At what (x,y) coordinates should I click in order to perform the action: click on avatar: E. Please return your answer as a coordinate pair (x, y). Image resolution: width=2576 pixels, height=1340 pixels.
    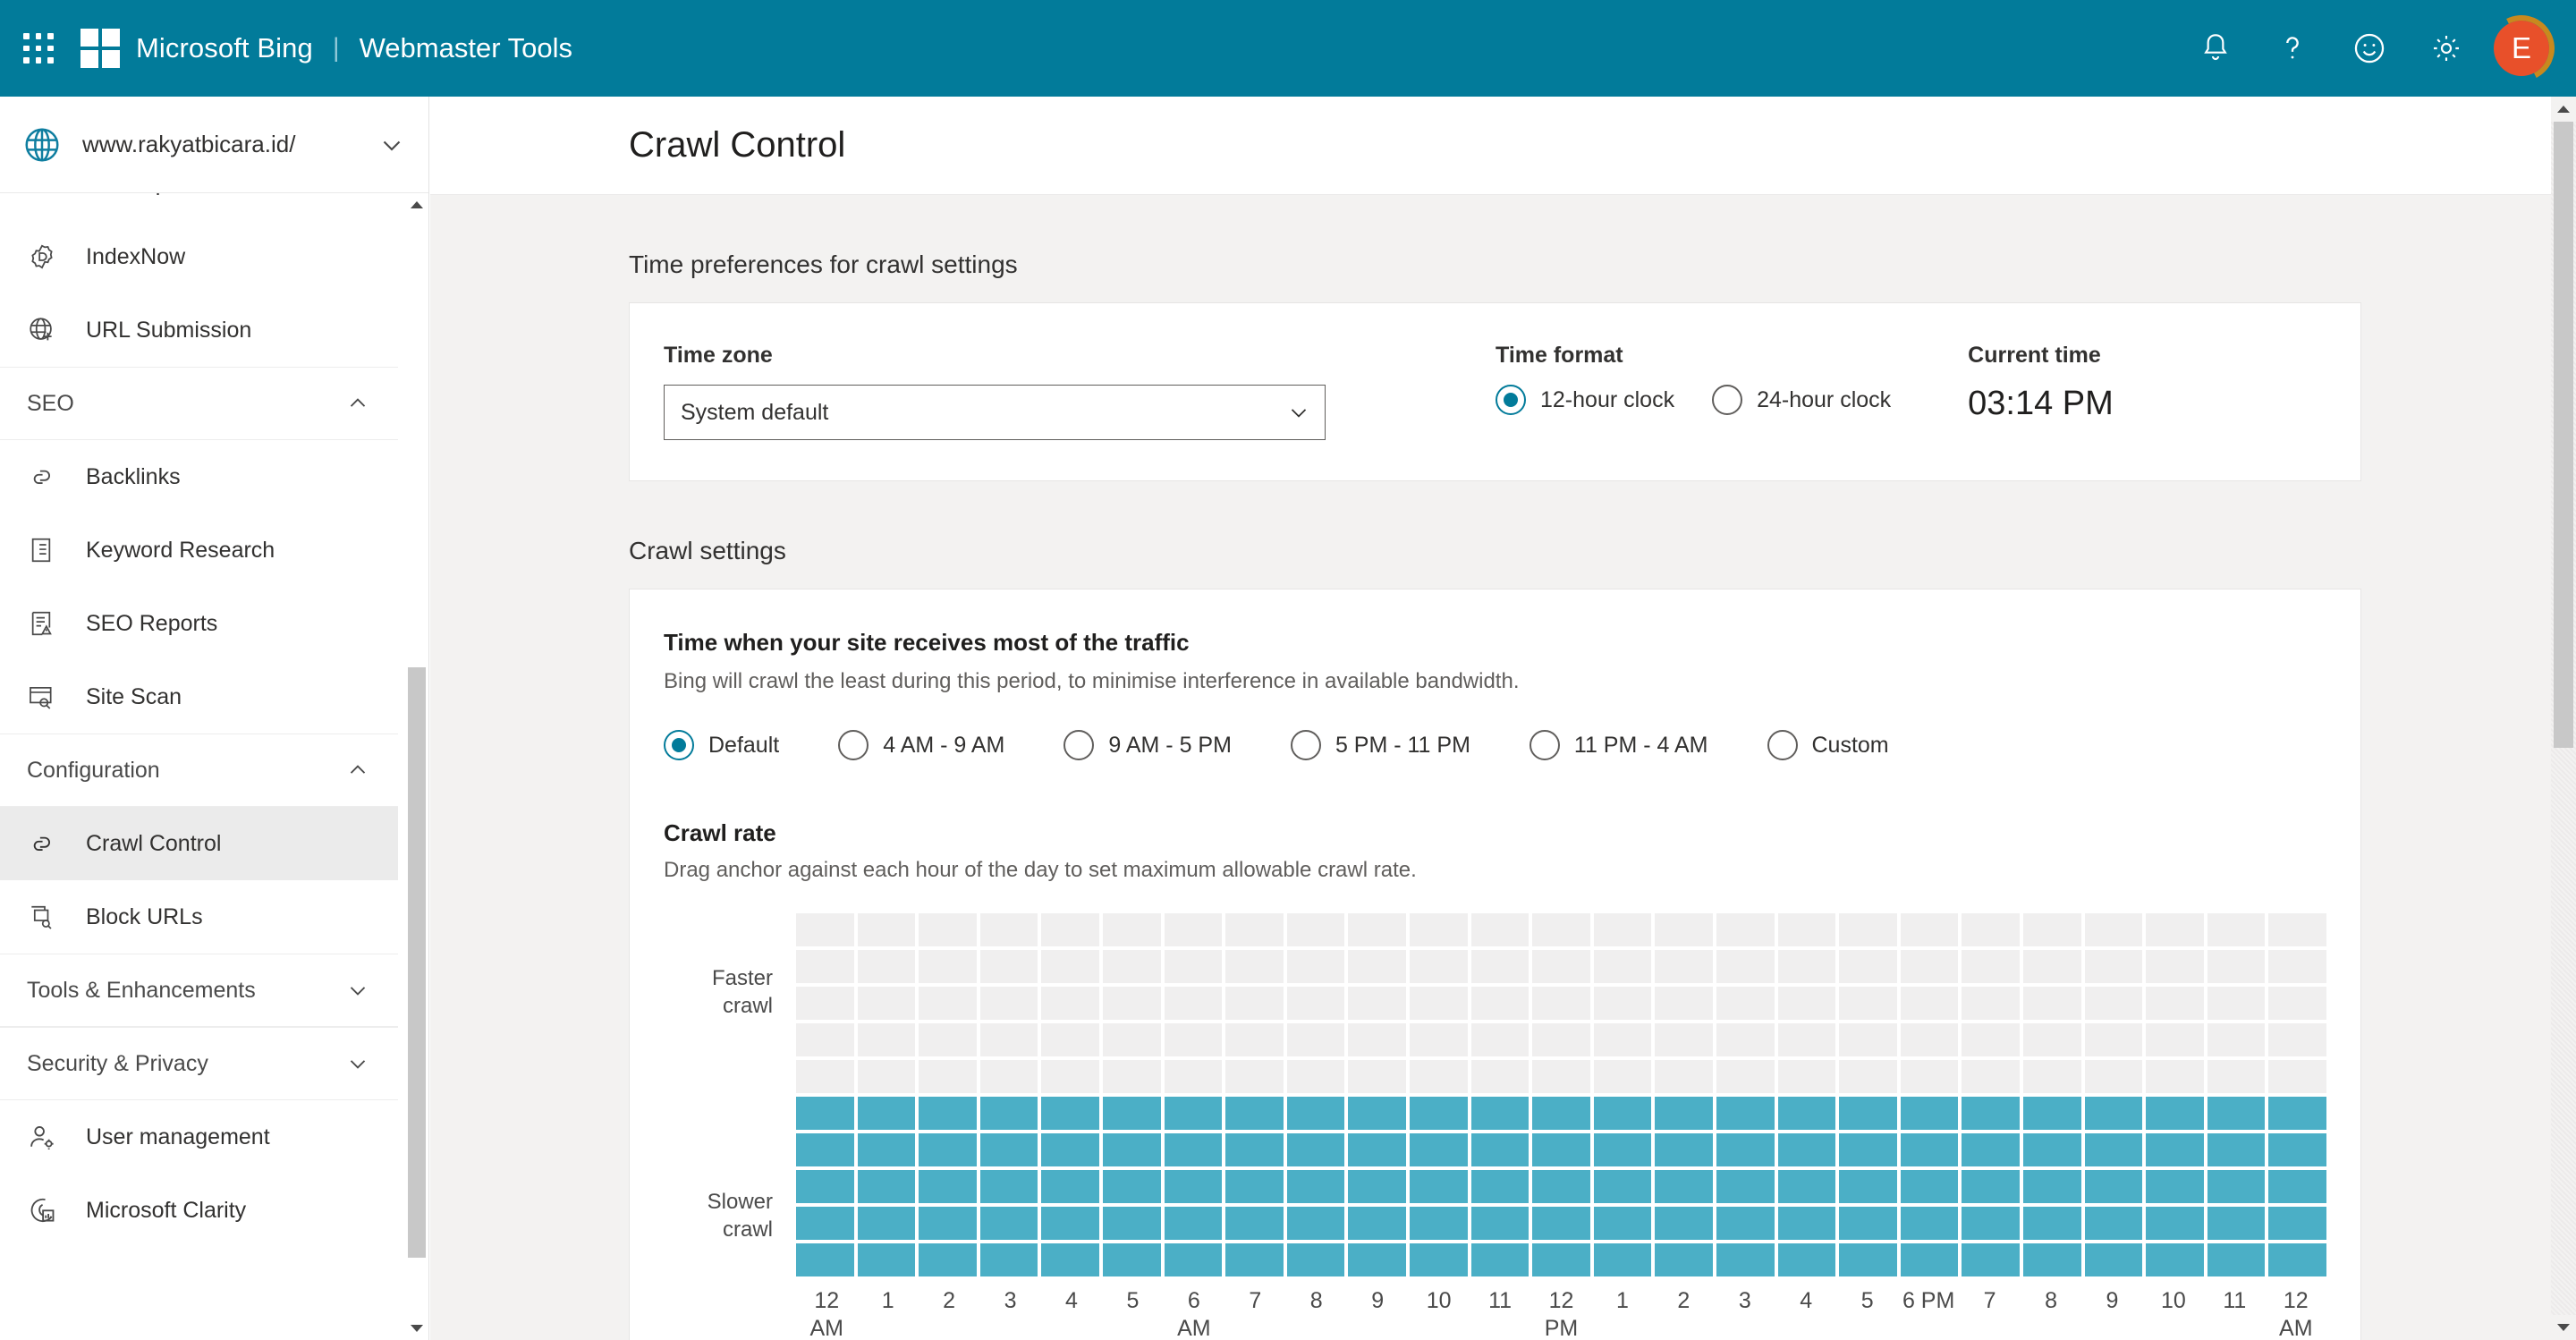
    Looking at the image, I should click on (2521, 48).